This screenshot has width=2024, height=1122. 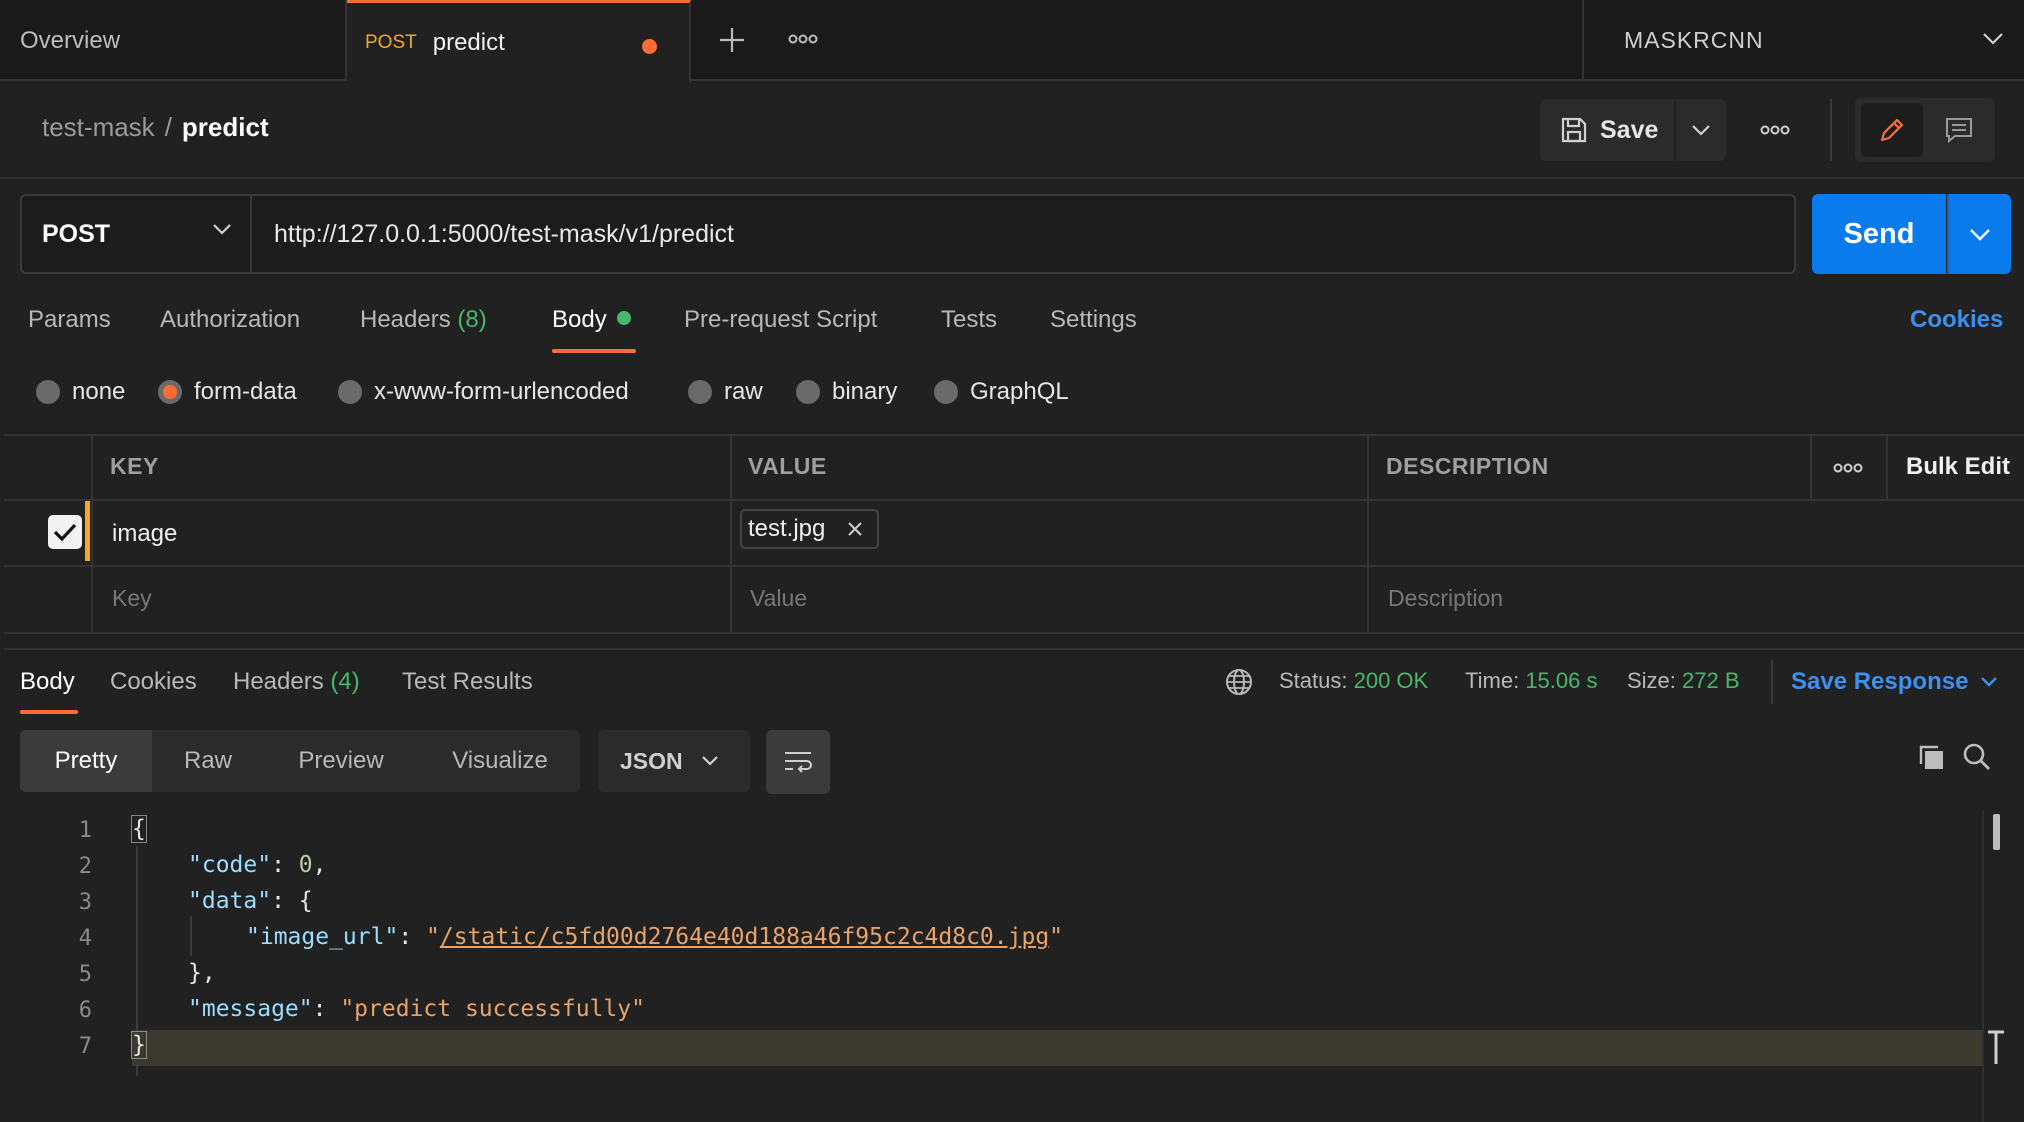 I want to click on tab-tests: Tests, so click(x=969, y=320).